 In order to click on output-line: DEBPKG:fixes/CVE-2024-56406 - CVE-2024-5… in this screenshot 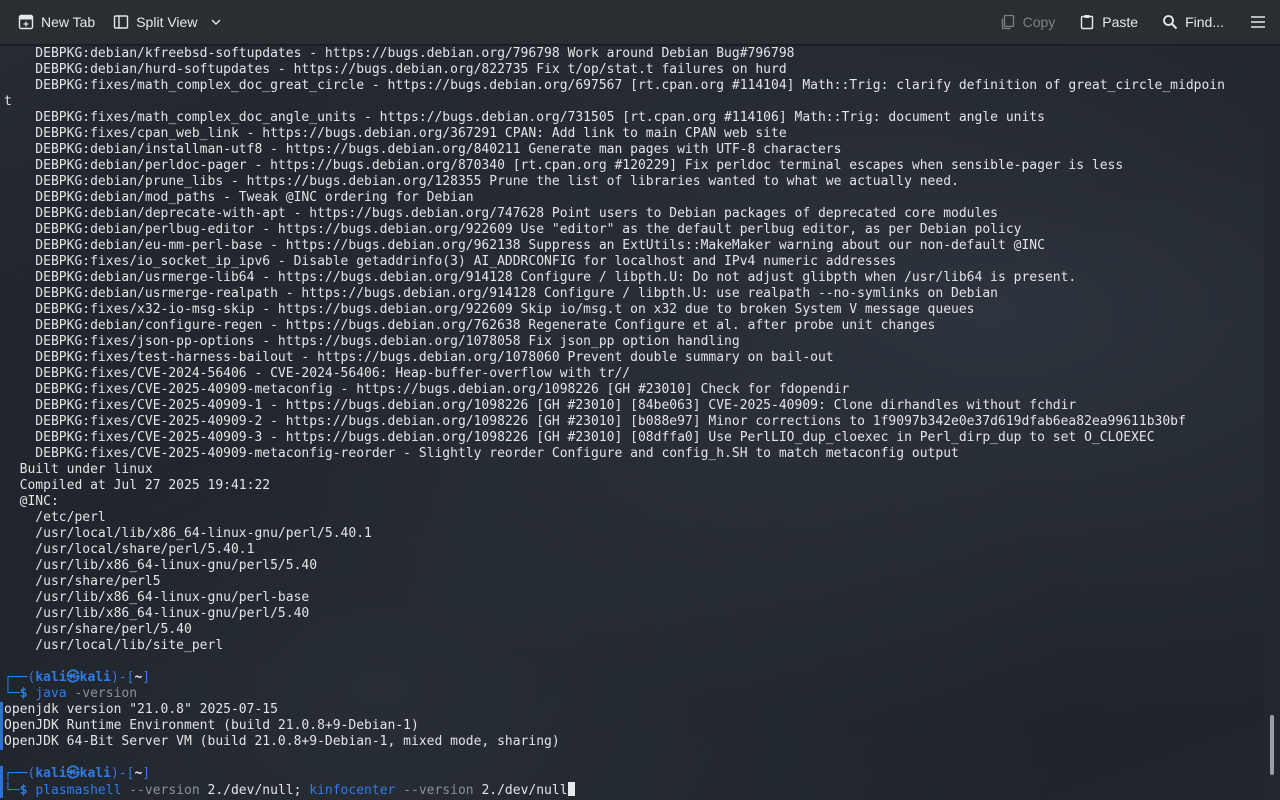, I will do `click(317, 373)`.